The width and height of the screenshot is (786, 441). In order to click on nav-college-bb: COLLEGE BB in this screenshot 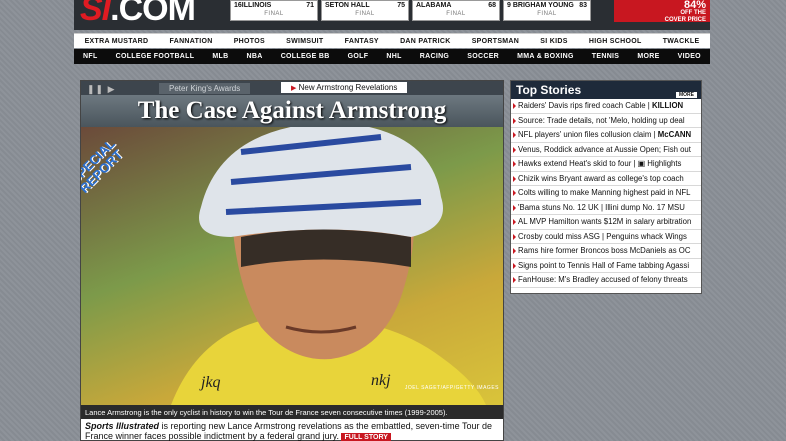, I will do `click(305, 56)`.